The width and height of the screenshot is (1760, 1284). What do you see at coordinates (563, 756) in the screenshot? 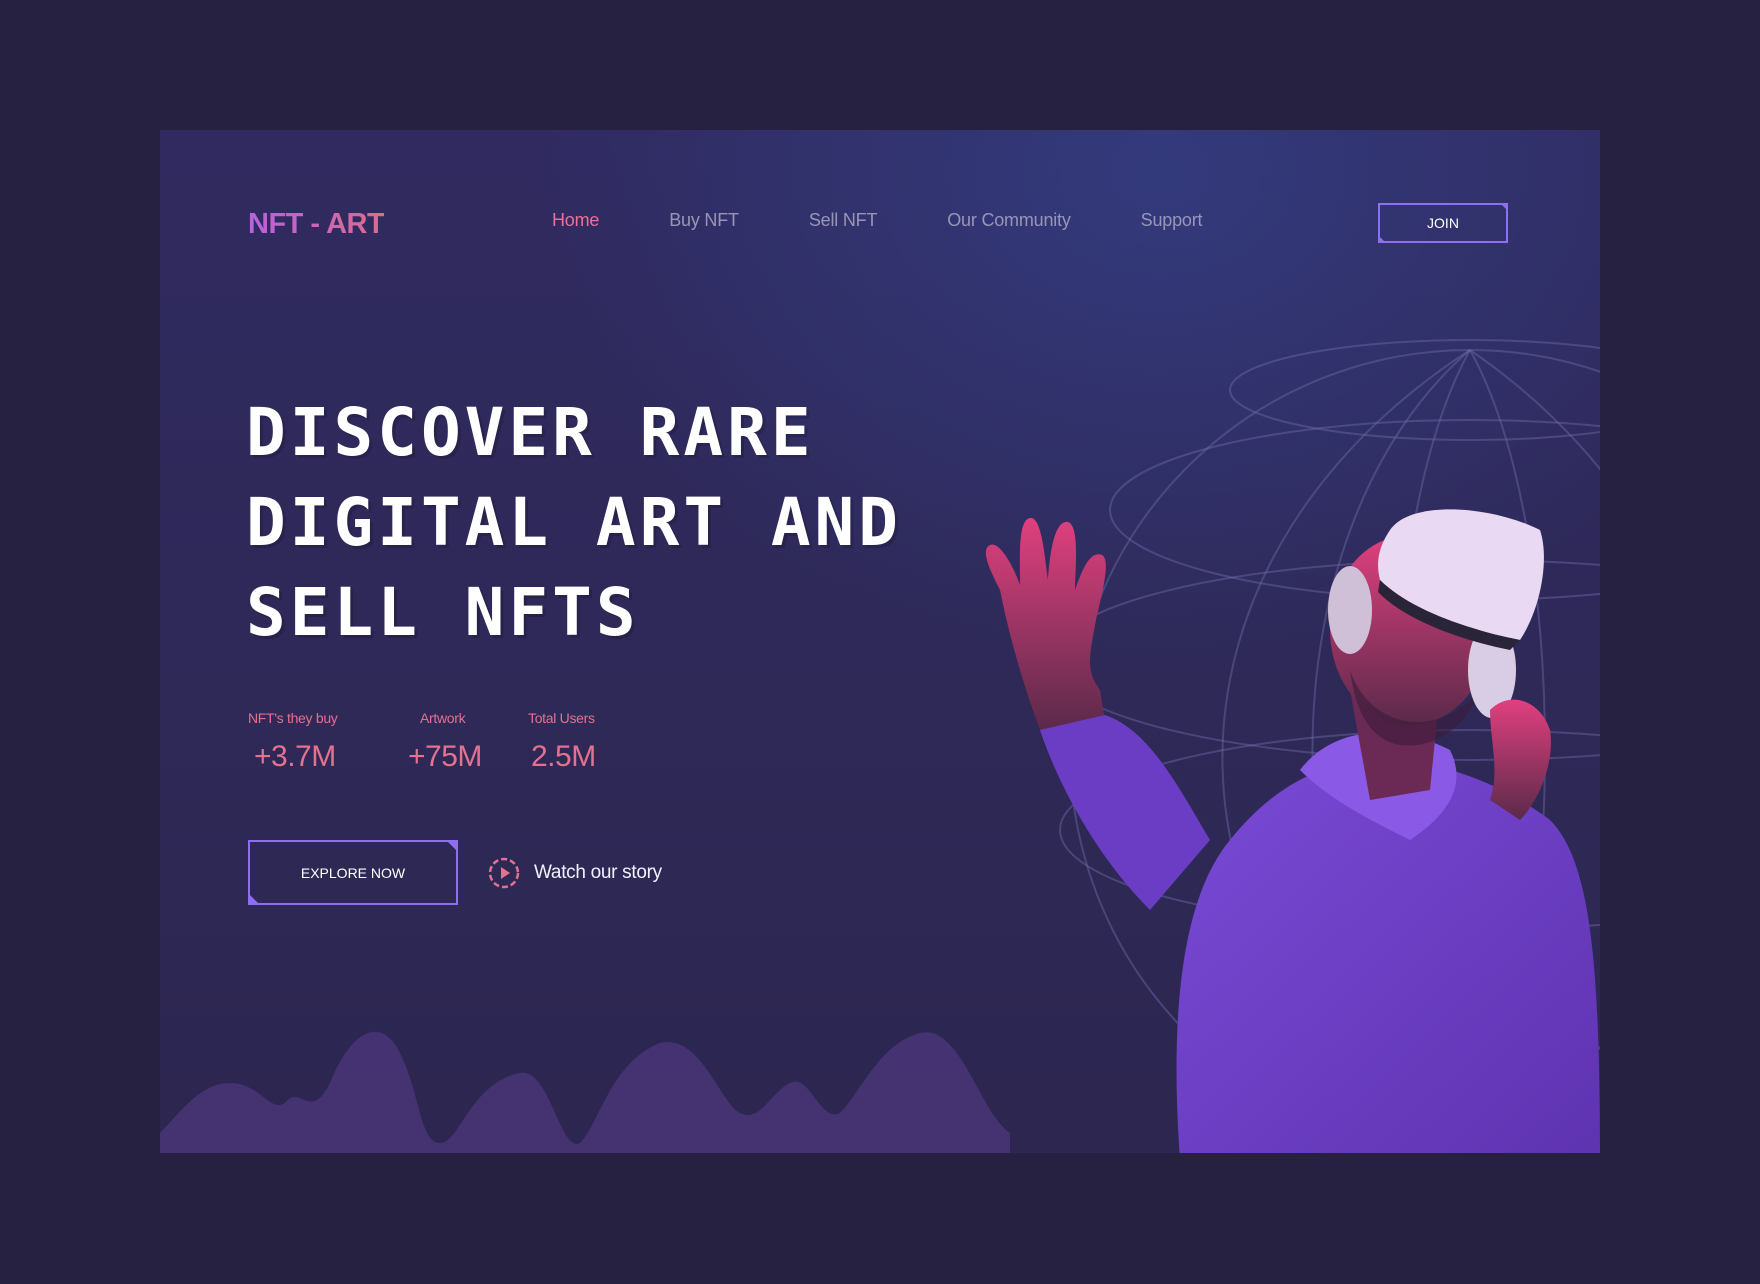
I see `stat-value: 2.5M` at bounding box center [563, 756].